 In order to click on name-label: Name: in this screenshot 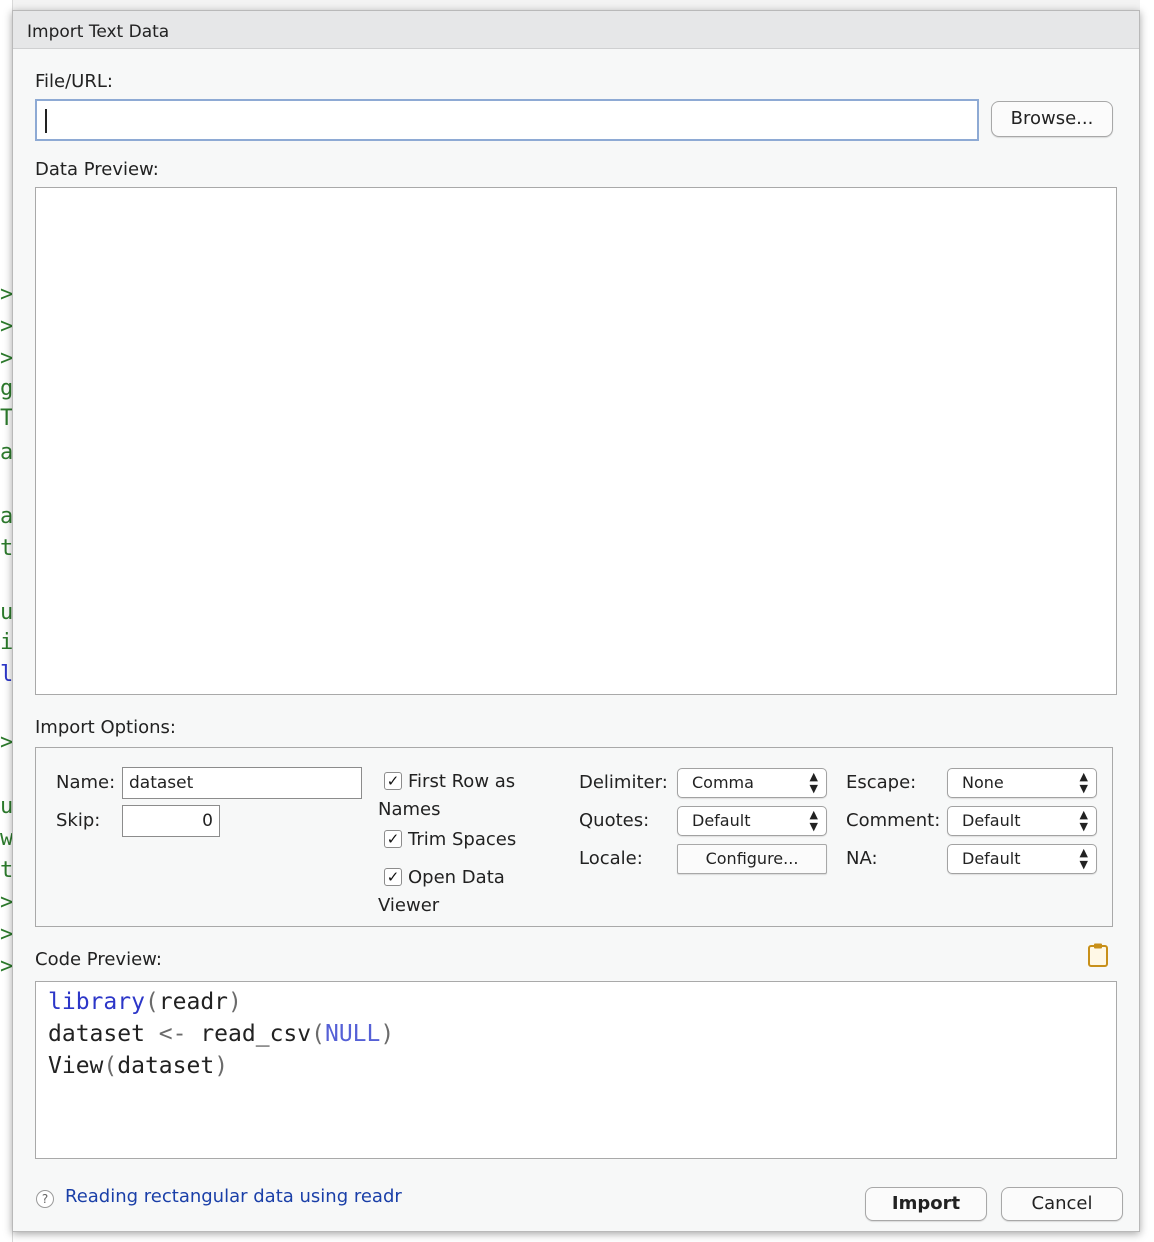, I will do `click(86, 782)`.